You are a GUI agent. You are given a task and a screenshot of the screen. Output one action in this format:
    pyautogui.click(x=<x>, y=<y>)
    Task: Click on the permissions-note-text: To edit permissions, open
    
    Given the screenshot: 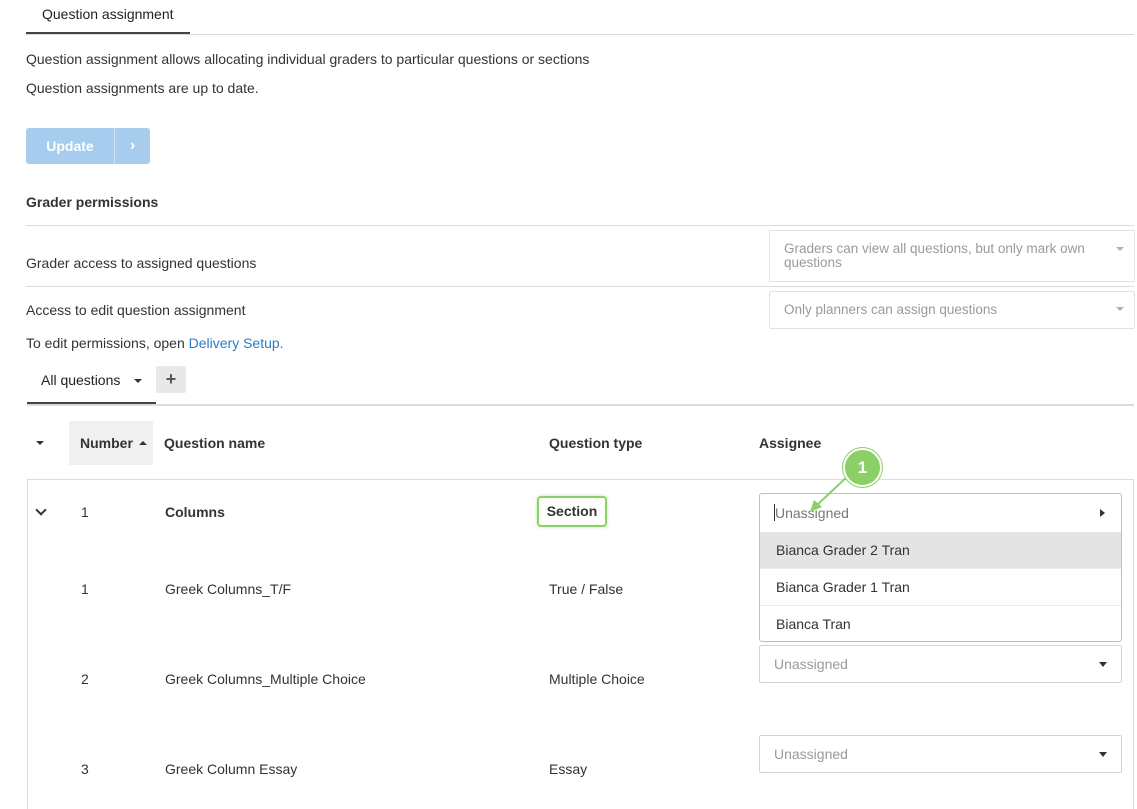 What is the action you would take?
    pyautogui.click(x=107, y=343)
    